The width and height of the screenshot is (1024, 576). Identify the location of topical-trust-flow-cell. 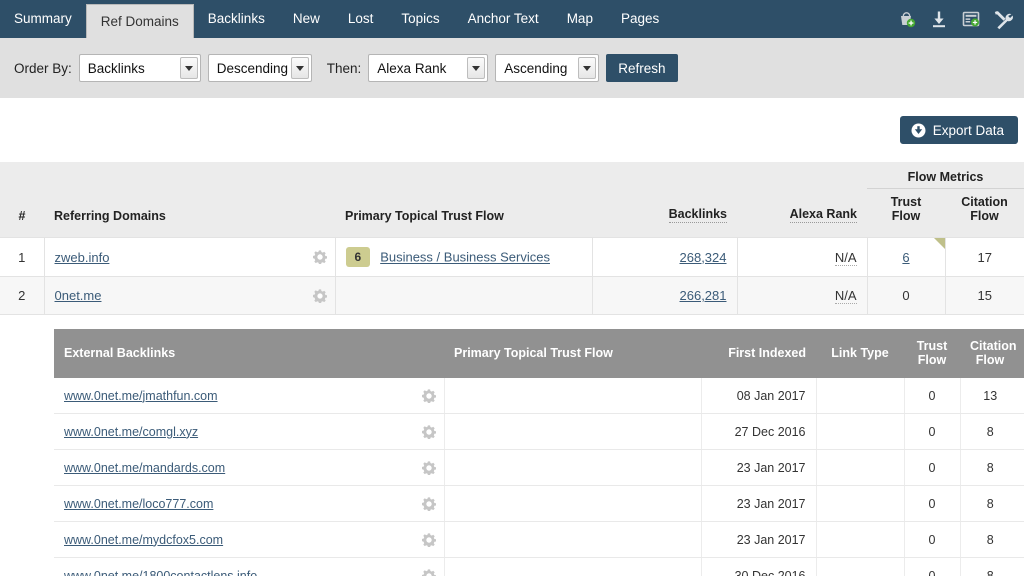
(464, 295).